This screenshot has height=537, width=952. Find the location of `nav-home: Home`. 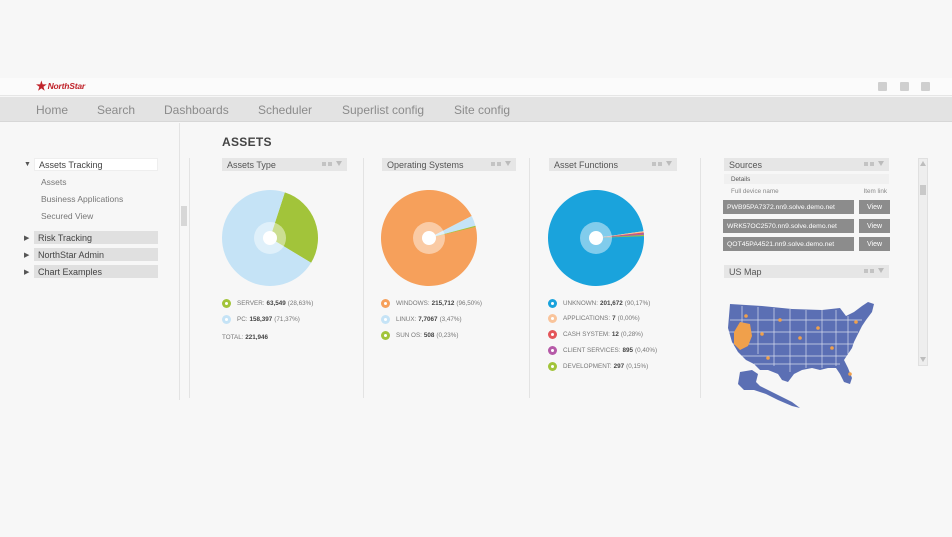

nav-home: Home is located at coordinates (52, 110).